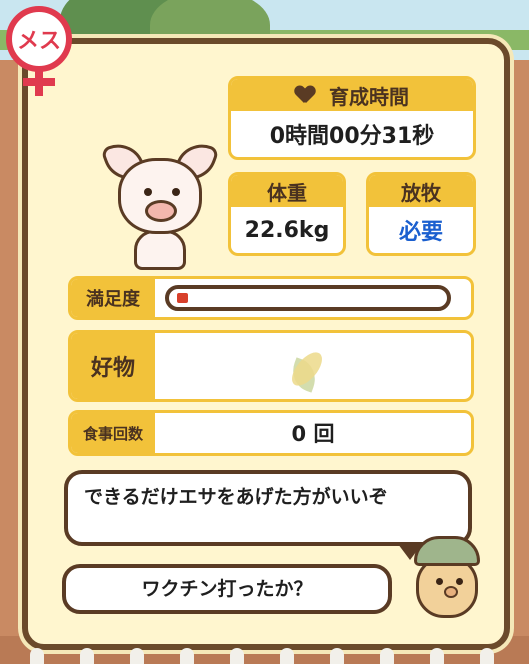  I want to click on meal-count-label: 食事回数, so click(113, 433).